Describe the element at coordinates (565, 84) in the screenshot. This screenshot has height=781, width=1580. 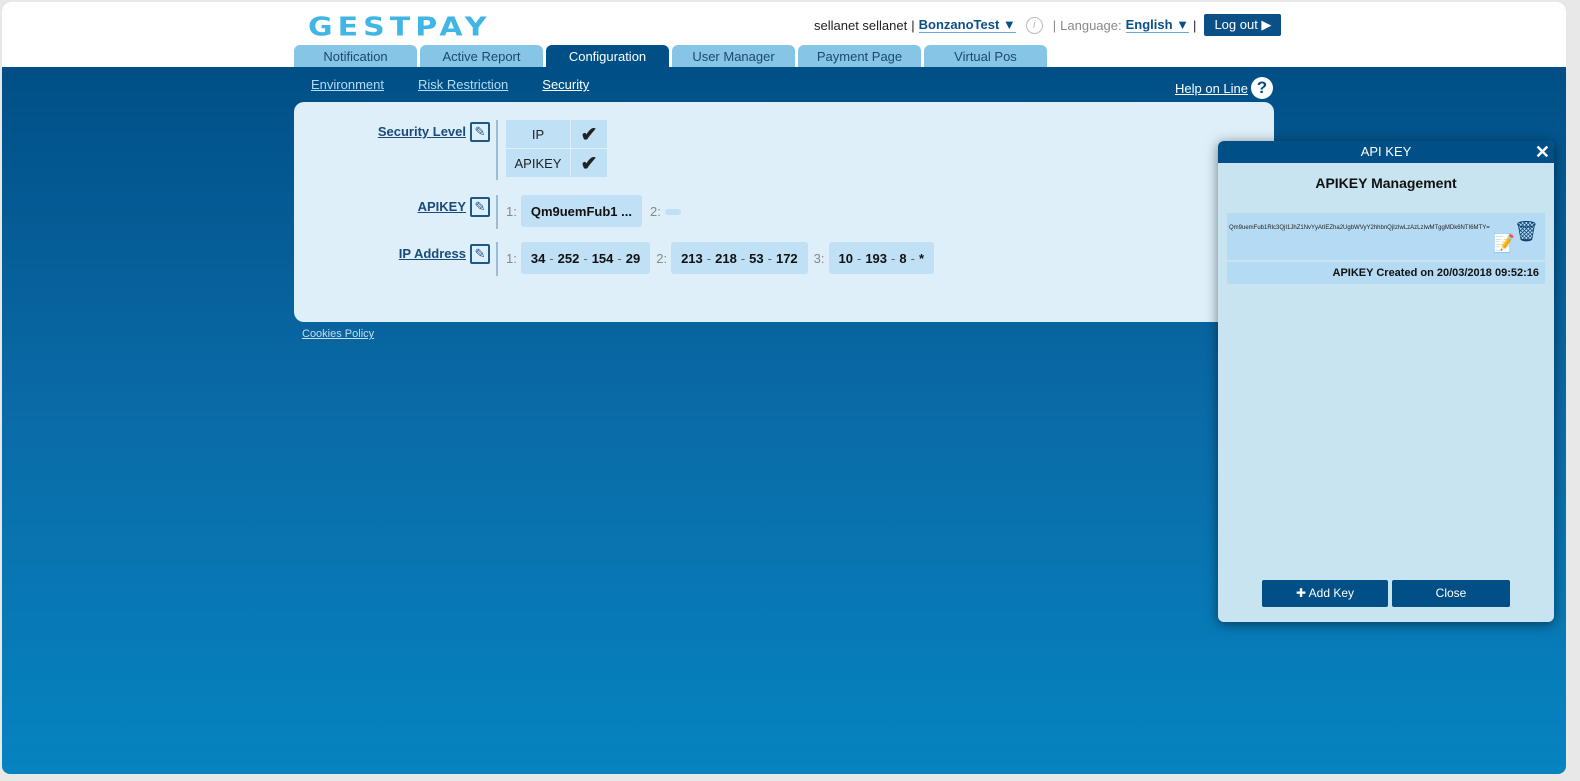
I see `subnav-security: Security` at that location.